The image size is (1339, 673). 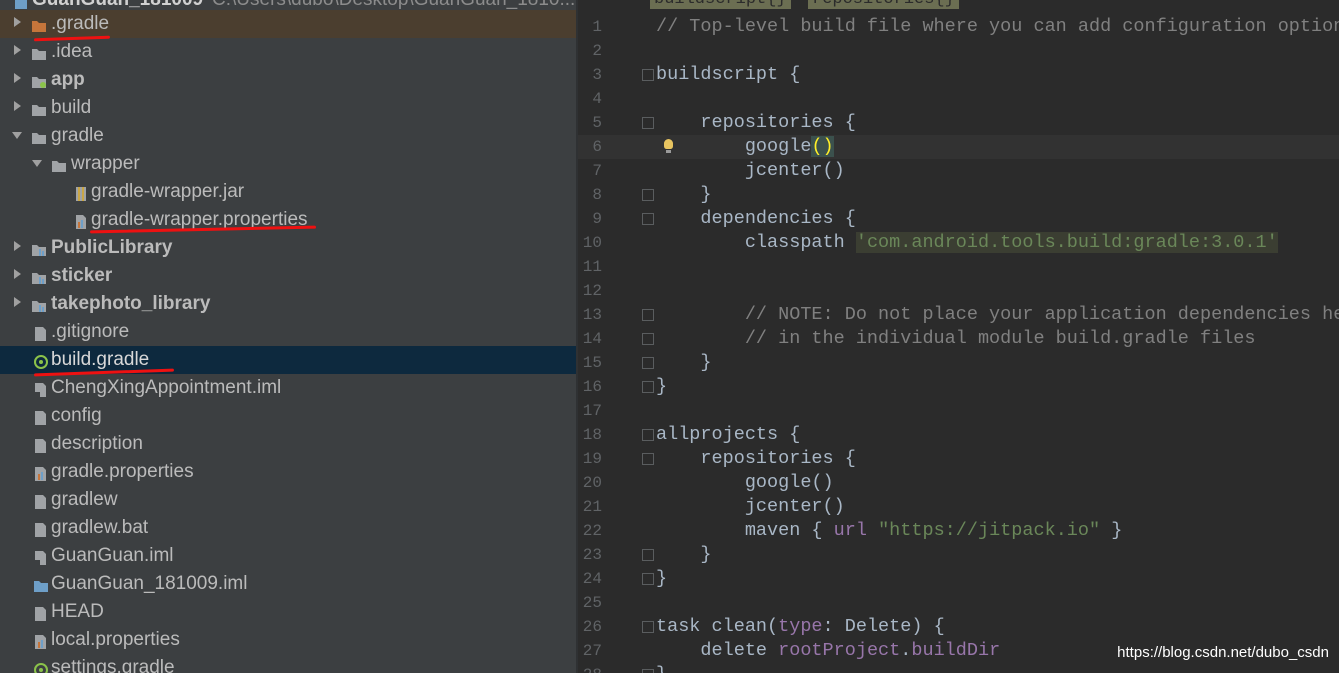 What do you see at coordinates (288, 248) in the screenshot?
I see `tree-item-publiclibrary: PublicLibrary` at bounding box center [288, 248].